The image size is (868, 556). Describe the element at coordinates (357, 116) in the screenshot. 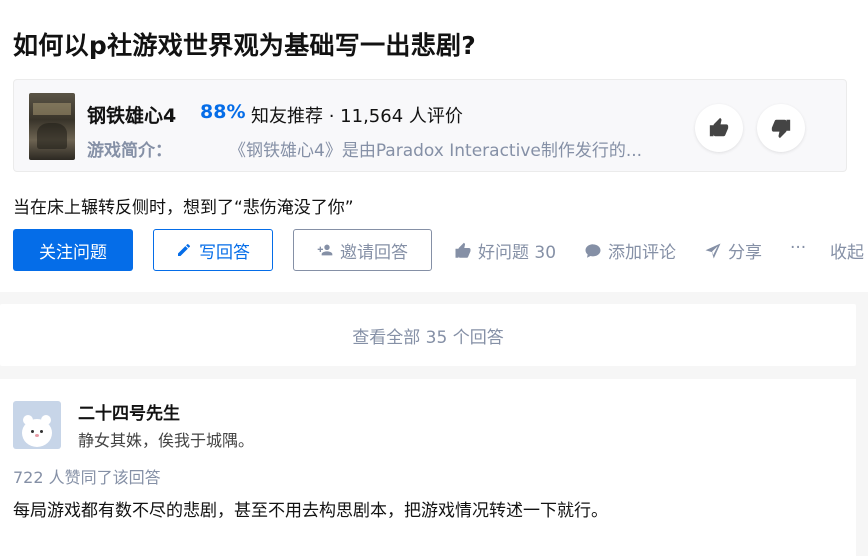

I see `game-rating-label: 知友推荐 · 11,564 人评价` at that location.